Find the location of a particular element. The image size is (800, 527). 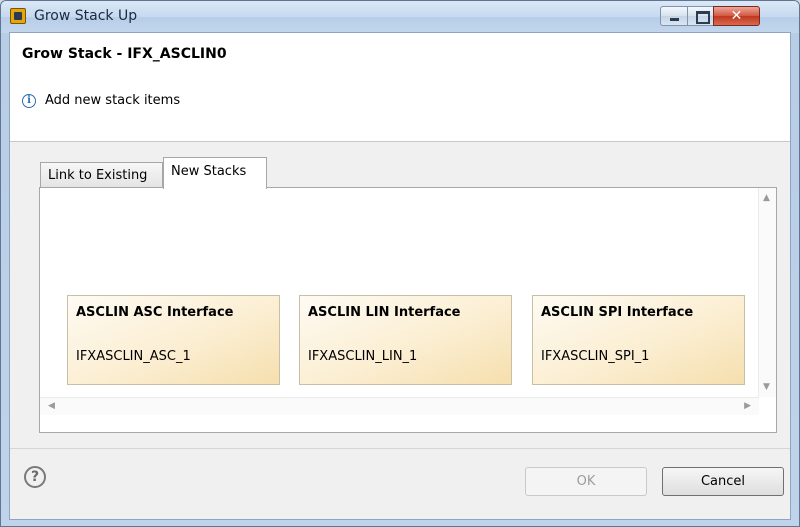

info-icon: i is located at coordinates (29, 101).